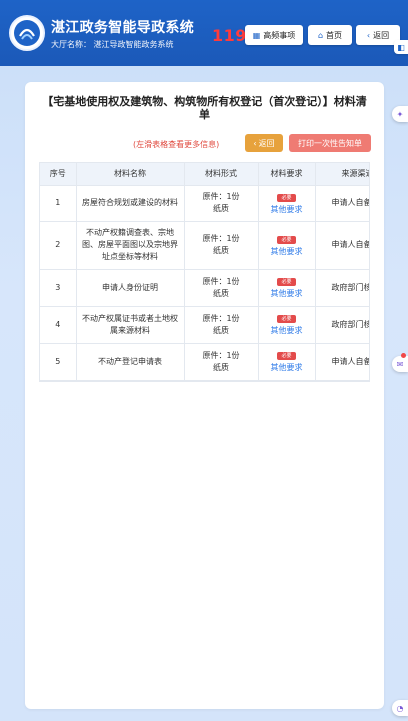 This screenshot has height=721, width=408. I want to click on notification-dot, so click(403, 355).